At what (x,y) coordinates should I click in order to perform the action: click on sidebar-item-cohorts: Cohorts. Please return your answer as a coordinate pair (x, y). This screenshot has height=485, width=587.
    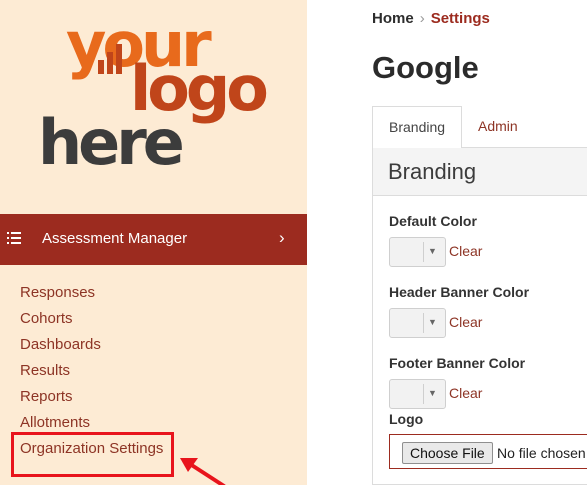
    Looking at the image, I should click on (91, 321).